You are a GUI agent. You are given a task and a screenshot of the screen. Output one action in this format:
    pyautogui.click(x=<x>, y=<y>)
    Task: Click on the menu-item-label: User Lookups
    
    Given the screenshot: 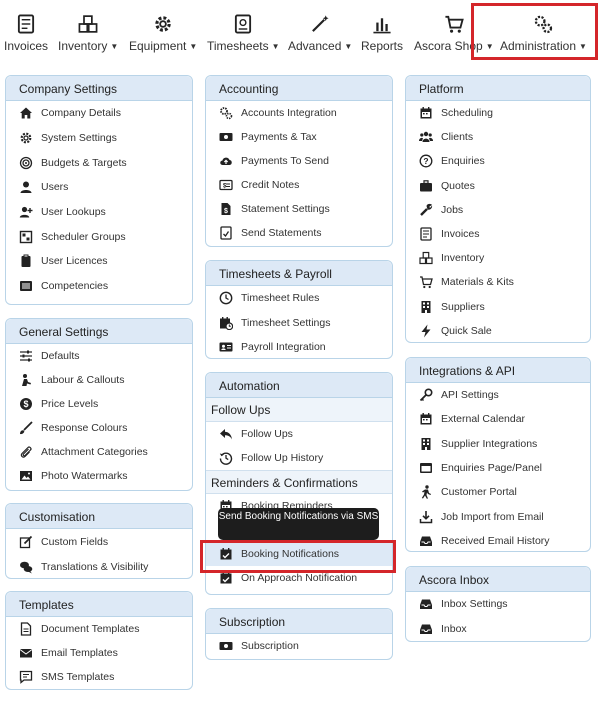 What is the action you would take?
    pyautogui.click(x=73, y=212)
    